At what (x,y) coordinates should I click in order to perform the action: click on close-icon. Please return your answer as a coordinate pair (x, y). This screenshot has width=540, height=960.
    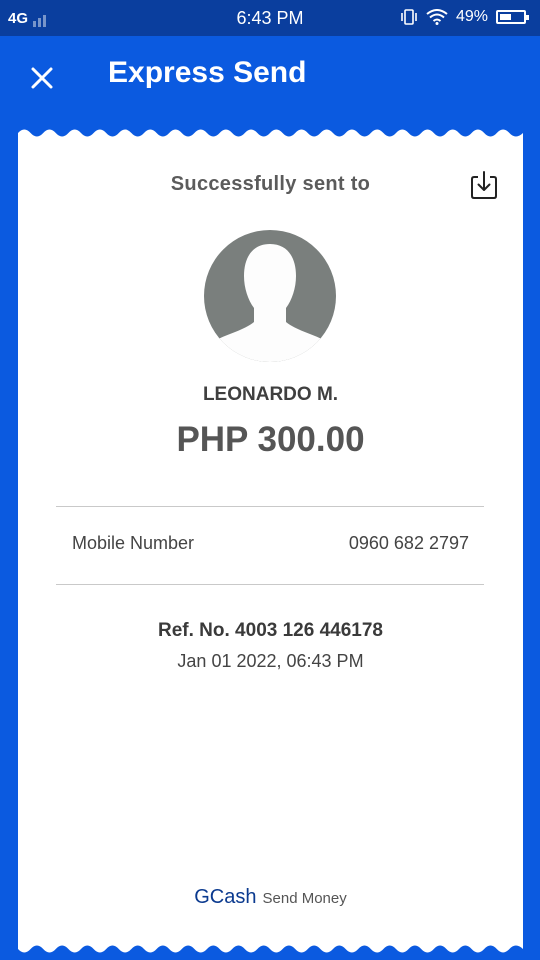
    Looking at the image, I should click on (42, 78).